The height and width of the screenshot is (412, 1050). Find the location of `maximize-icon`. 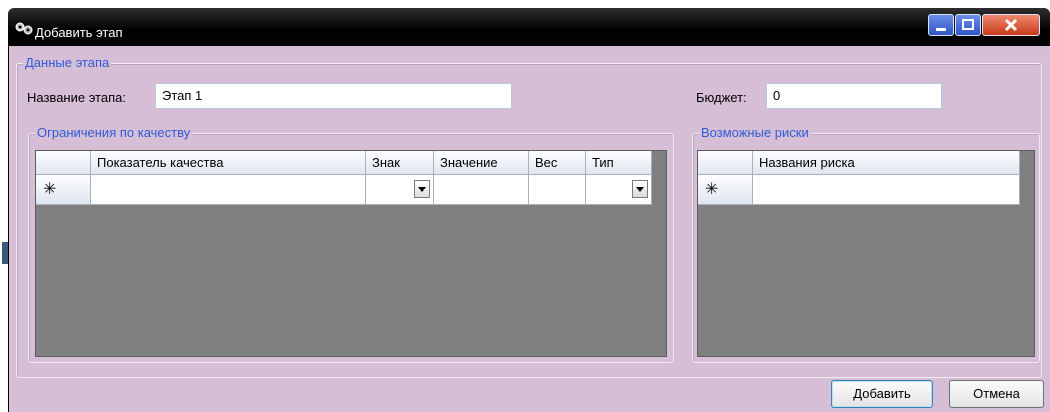

maximize-icon is located at coordinates (968, 24).